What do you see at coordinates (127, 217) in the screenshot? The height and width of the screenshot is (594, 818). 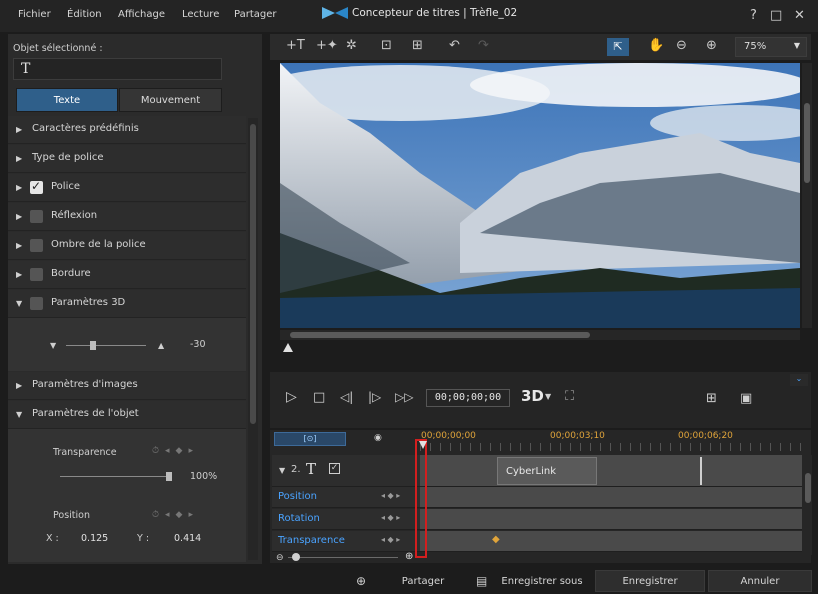 I see `section-reflexion: ▶ Réflexion` at bounding box center [127, 217].